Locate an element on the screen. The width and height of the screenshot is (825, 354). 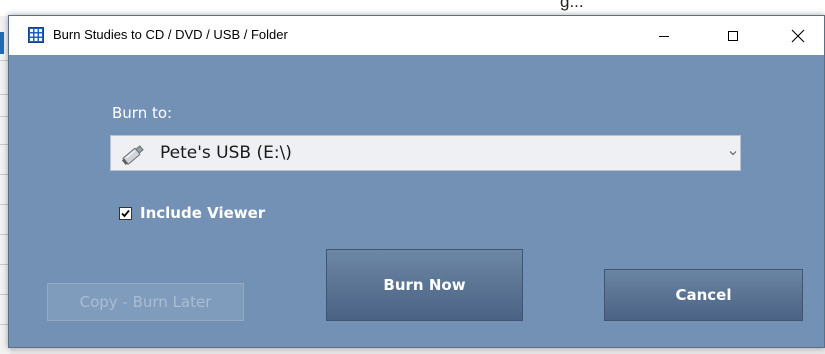
close-icon is located at coordinates (798, 35).